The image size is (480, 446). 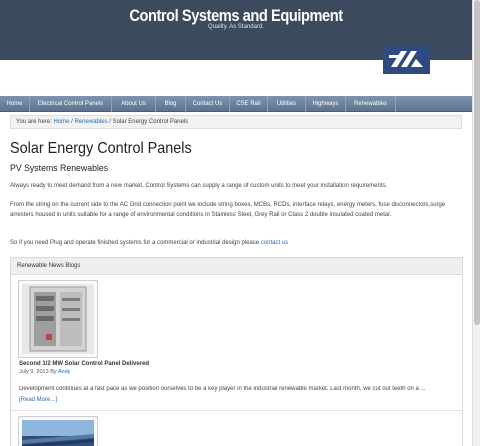 I want to click on control-panel-image-icon, so click(x=58, y=319).